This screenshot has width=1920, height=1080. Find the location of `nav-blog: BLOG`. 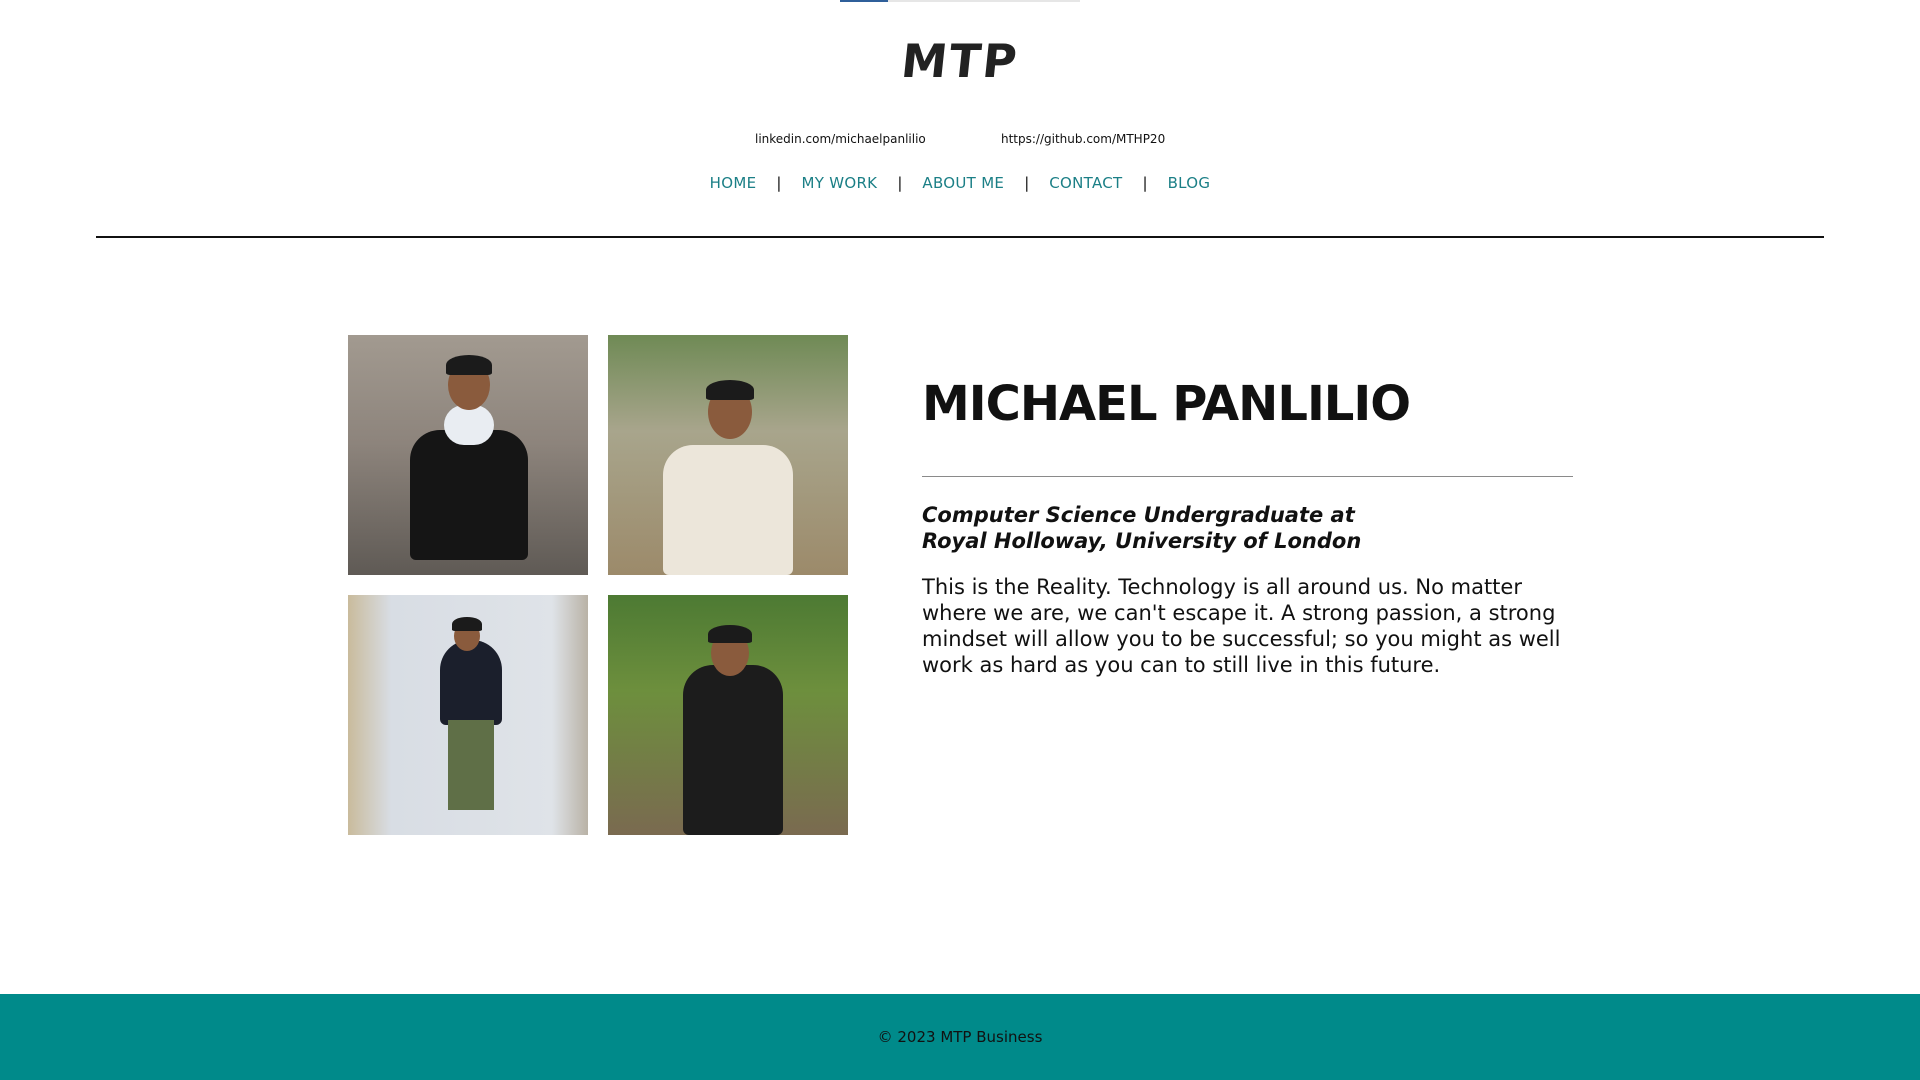

nav-blog: BLOG is located at coordinates (1189, 183).